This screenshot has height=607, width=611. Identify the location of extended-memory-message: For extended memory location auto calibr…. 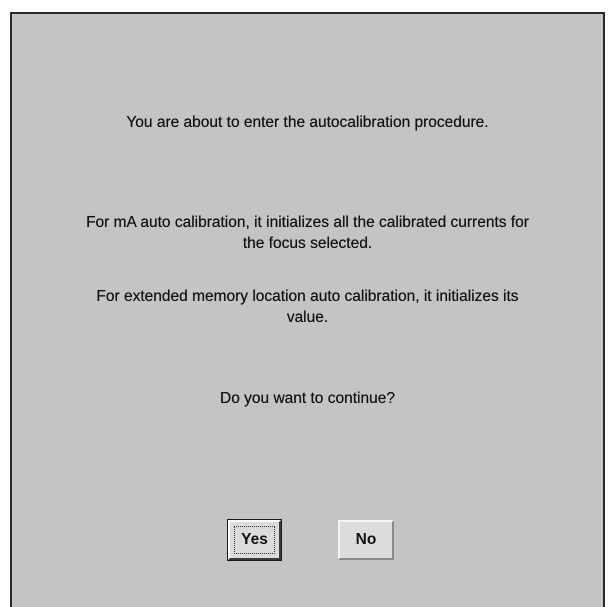
(307, 307).